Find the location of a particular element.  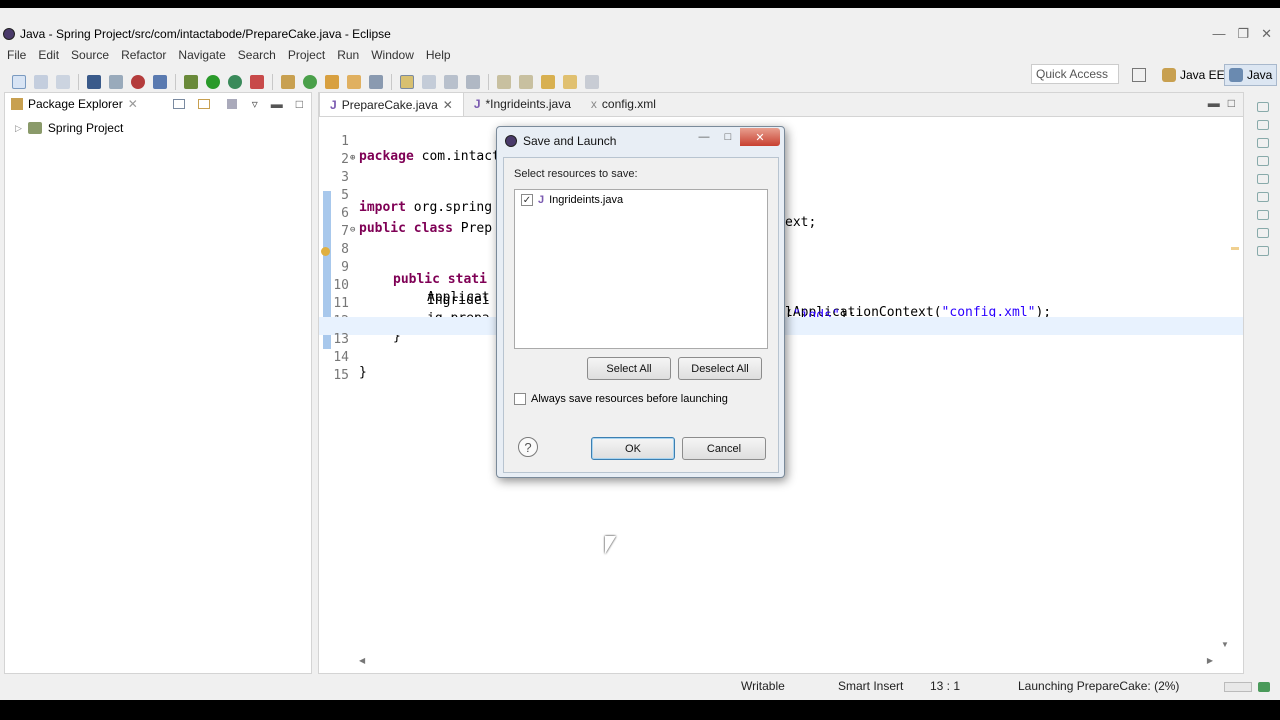

stop-icon is located at coordinates (160, 82).